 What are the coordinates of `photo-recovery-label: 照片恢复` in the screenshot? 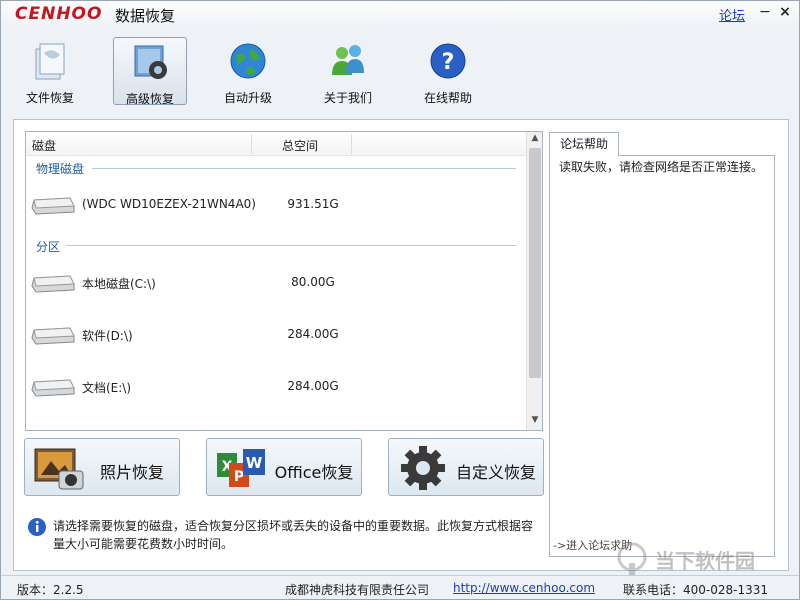 It's located at (131, 472).